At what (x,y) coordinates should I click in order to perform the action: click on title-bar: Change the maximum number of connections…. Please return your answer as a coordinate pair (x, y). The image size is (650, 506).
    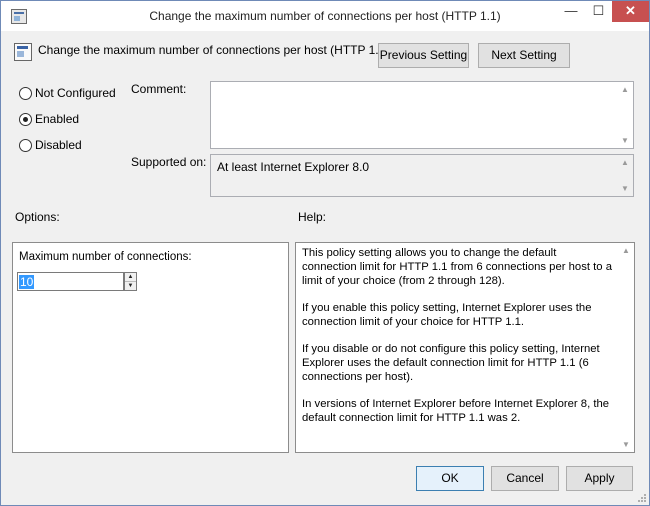
    Looking at the image, I should click on (325, 16).